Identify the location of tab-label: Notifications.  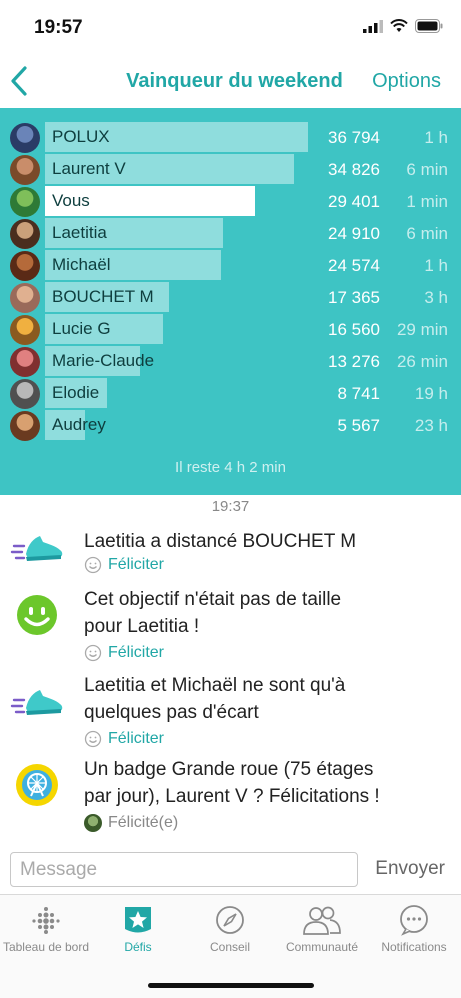
(414, 947).